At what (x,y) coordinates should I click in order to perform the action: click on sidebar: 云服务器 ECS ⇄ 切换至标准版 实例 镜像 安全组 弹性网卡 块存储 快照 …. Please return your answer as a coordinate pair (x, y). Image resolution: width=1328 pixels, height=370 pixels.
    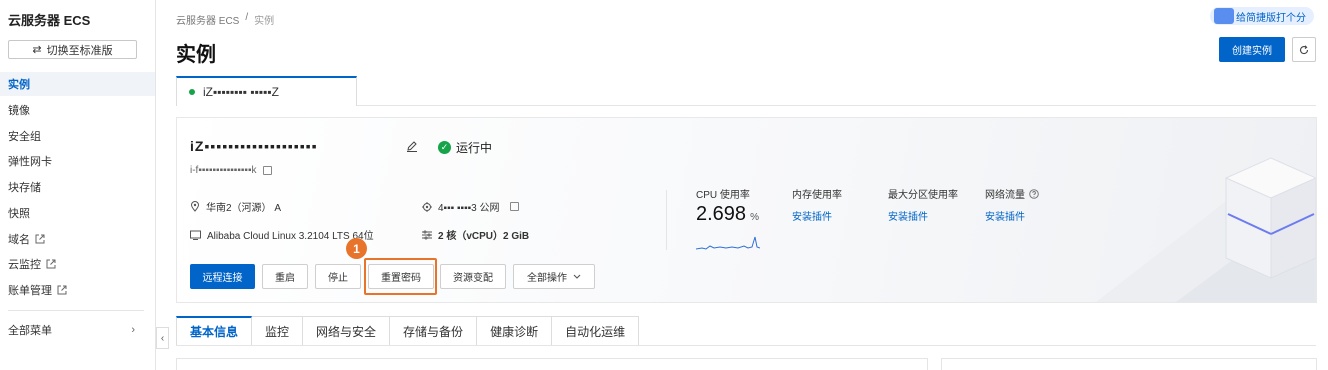
    Looking at the image, I should click on (78, 185).